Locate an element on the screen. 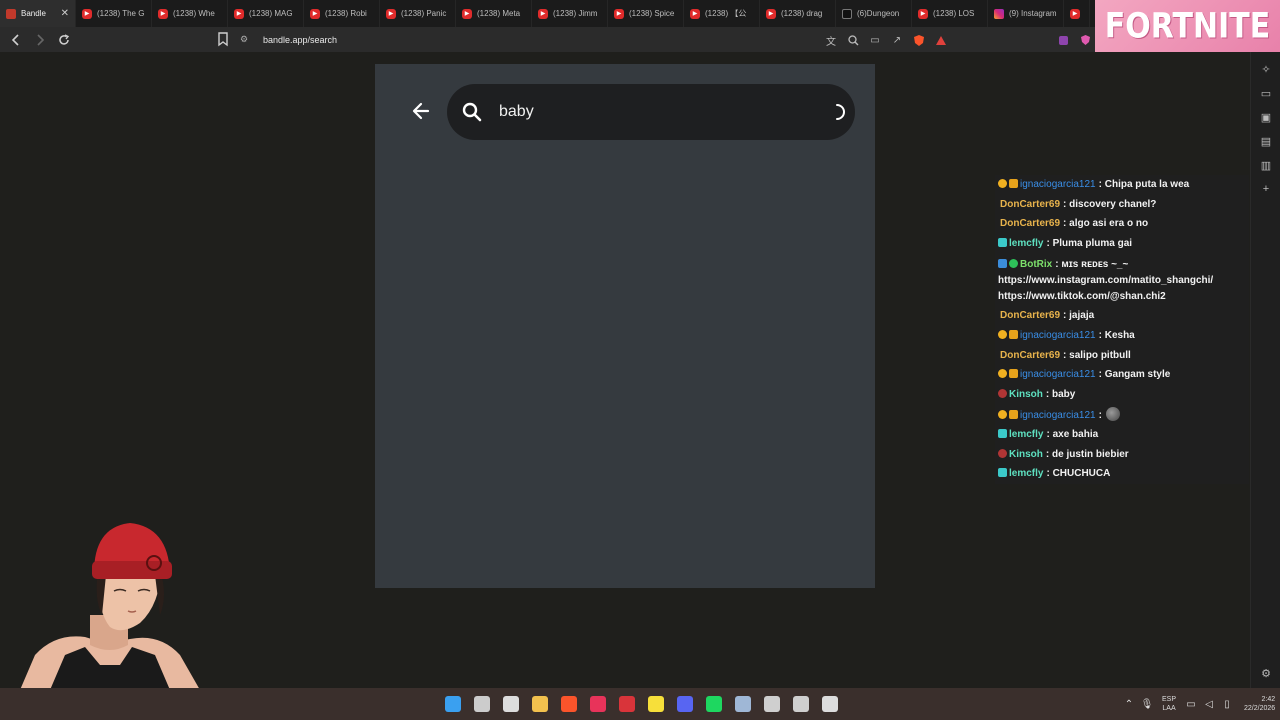 This screenshot has height=720, width=1280. chat-text: : salipo pitbull is located at coordinates (1097, 355).